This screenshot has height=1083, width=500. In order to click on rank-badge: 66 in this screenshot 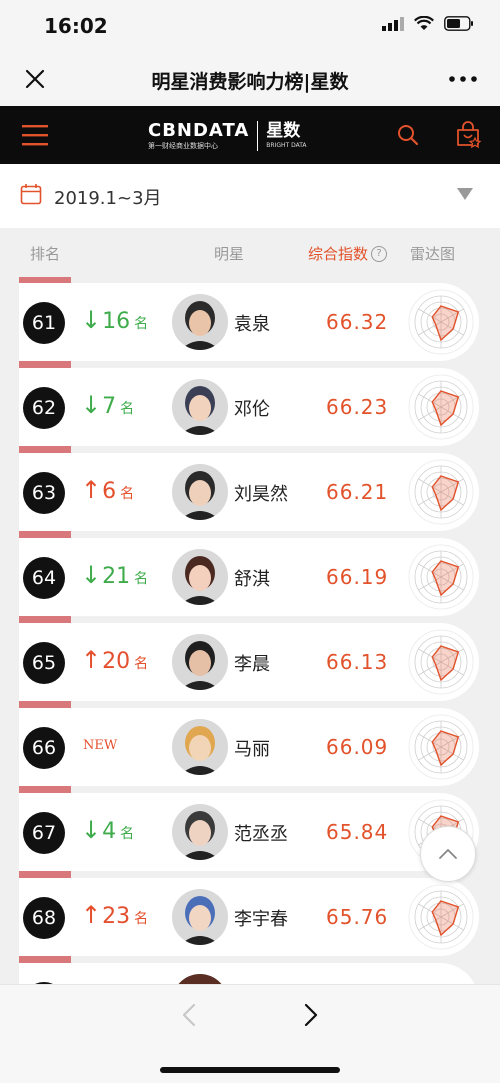, I will do `click(44, 748)`.